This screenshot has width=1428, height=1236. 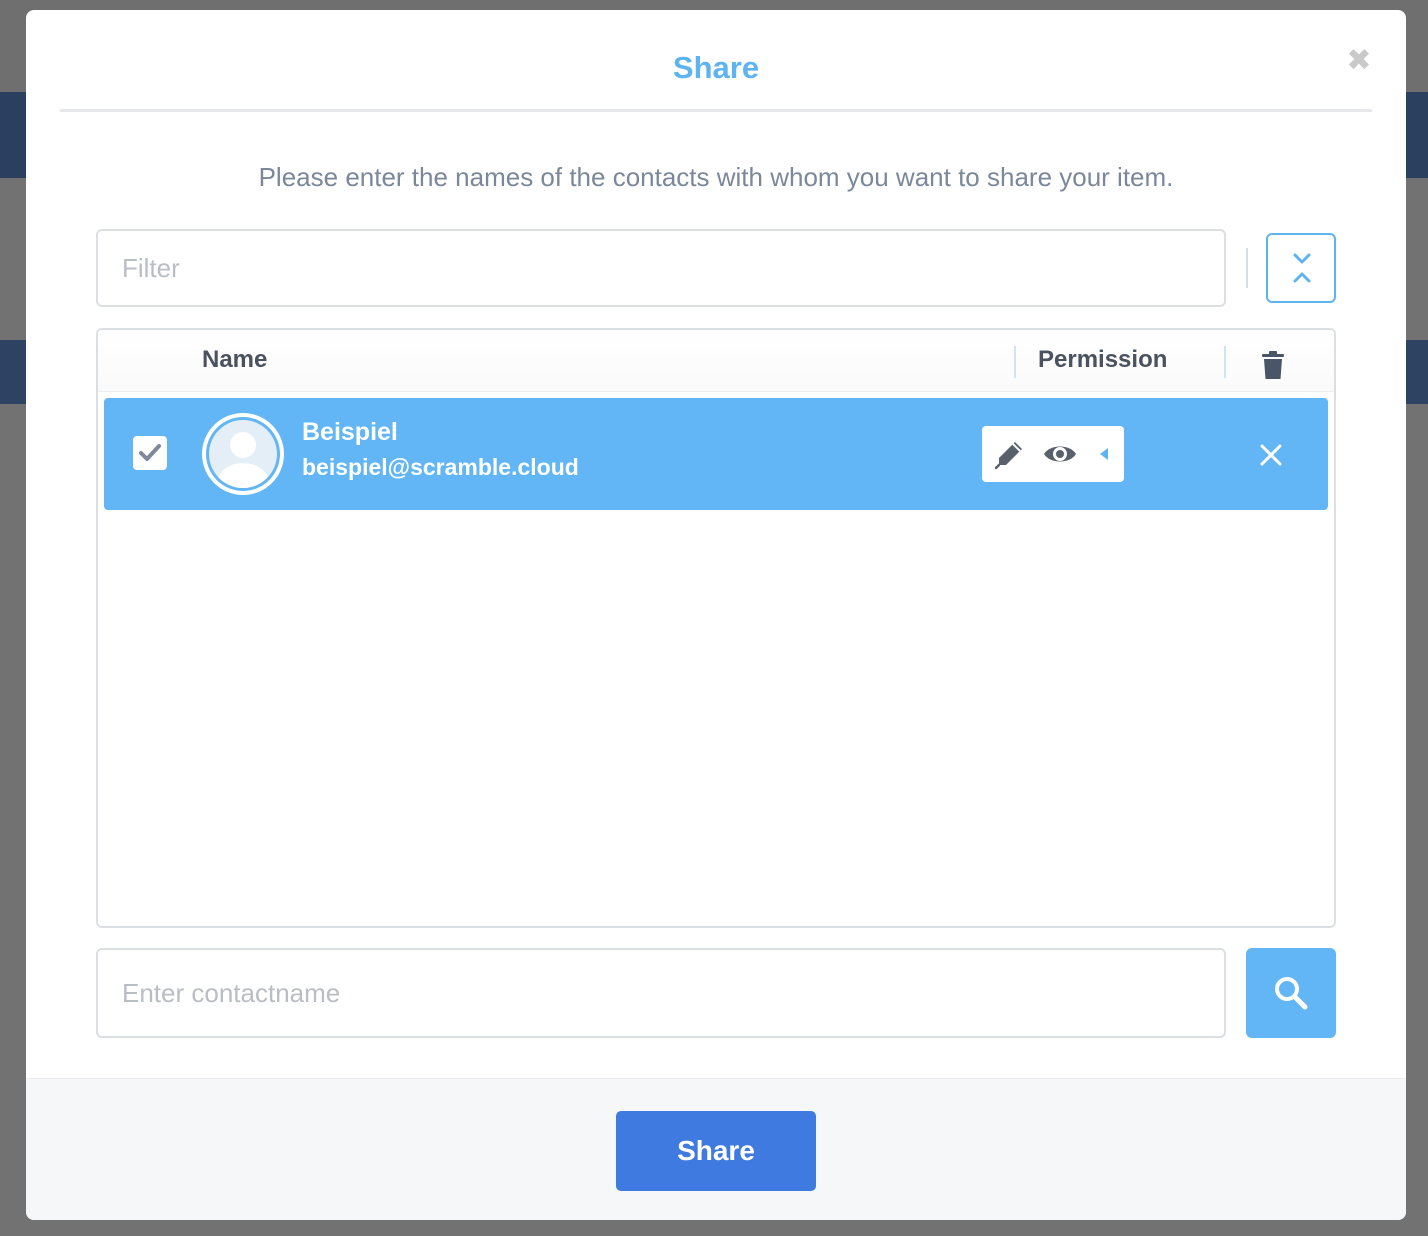 I want to click on user-avatar-icon, so click(x=243, y=454).